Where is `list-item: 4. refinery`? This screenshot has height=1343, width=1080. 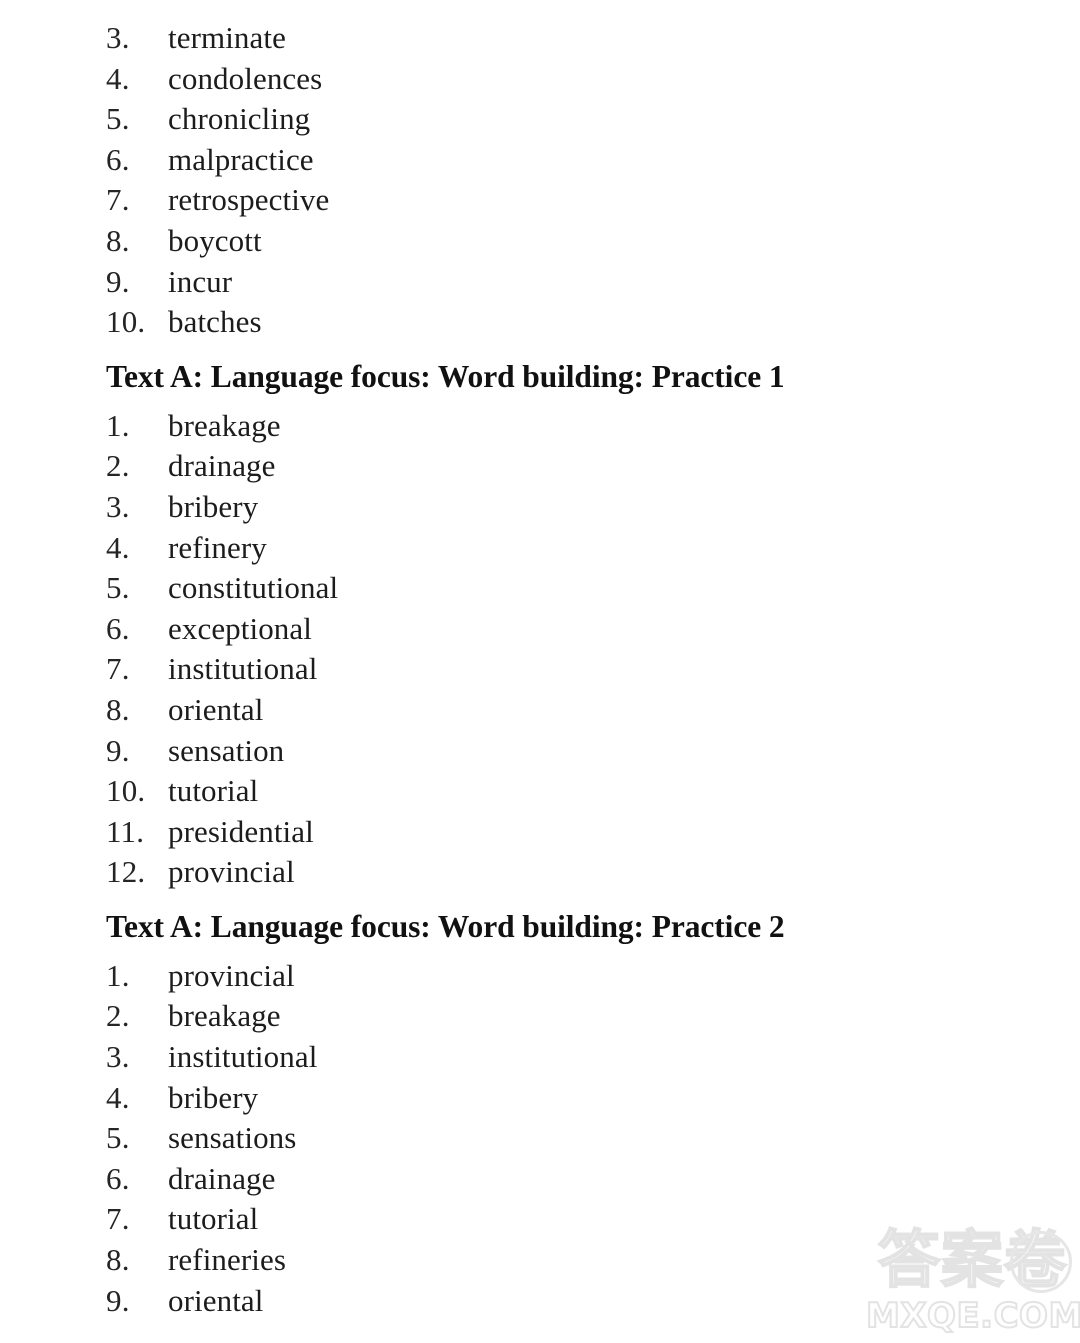 list-item: 4. refinery is located at coordinates (566, 548).